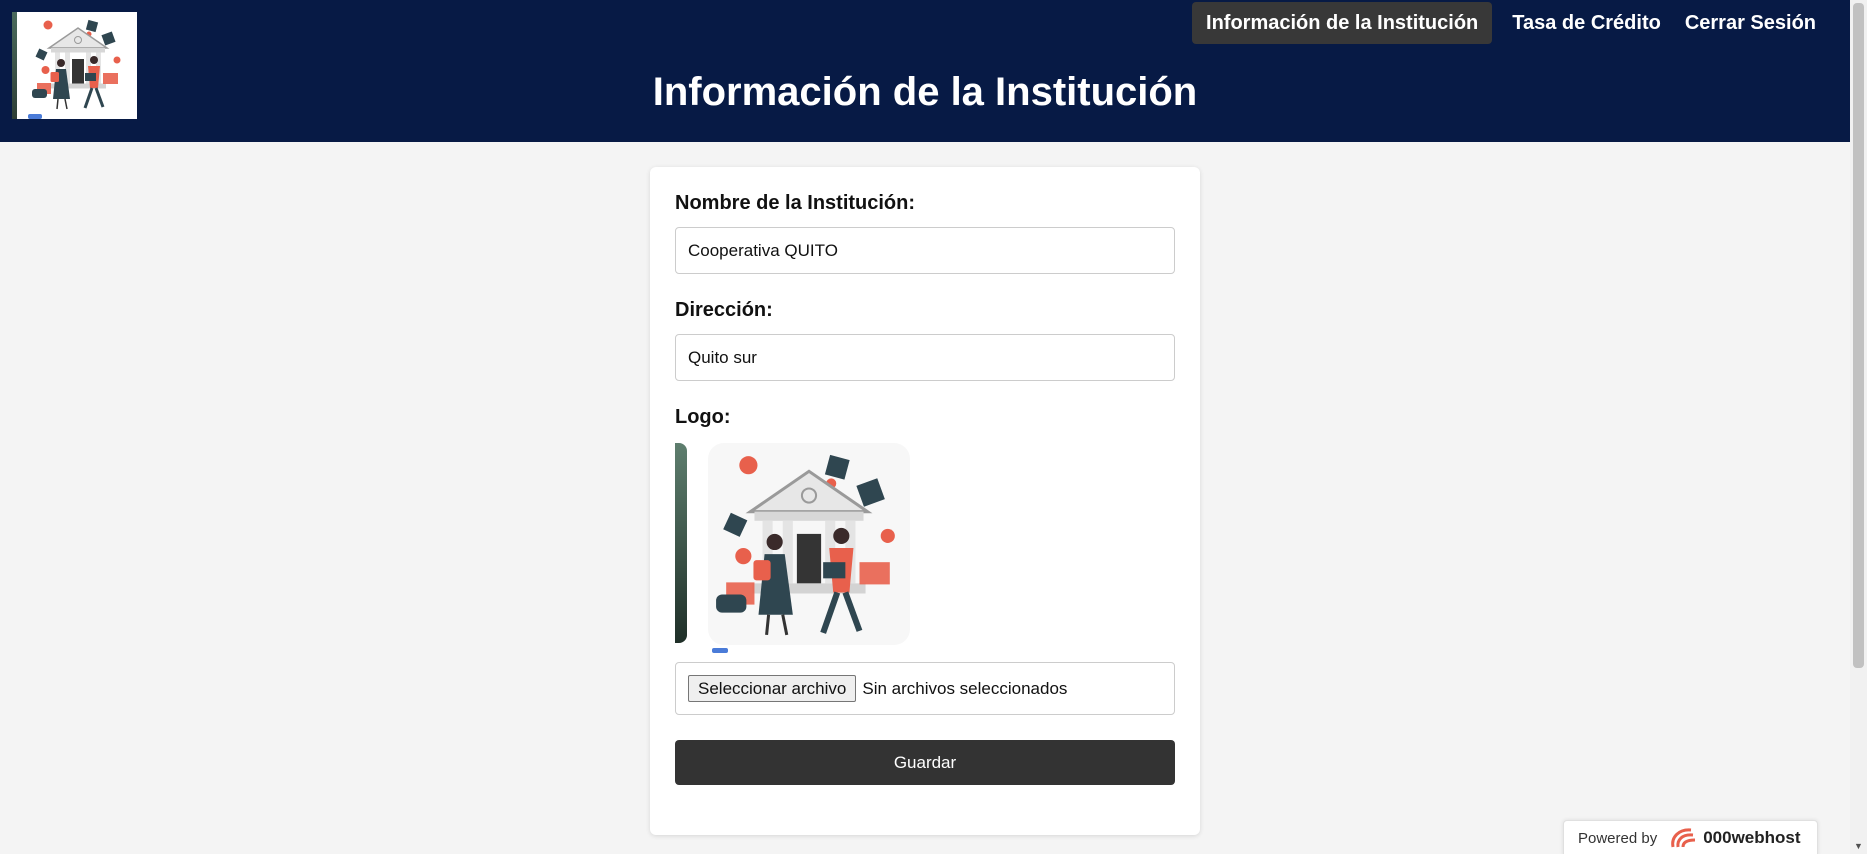 Image resolution: width=1867 pixels, height=854 pixels. I want to click on page-title: Información de la Institución, so click(925, 92).